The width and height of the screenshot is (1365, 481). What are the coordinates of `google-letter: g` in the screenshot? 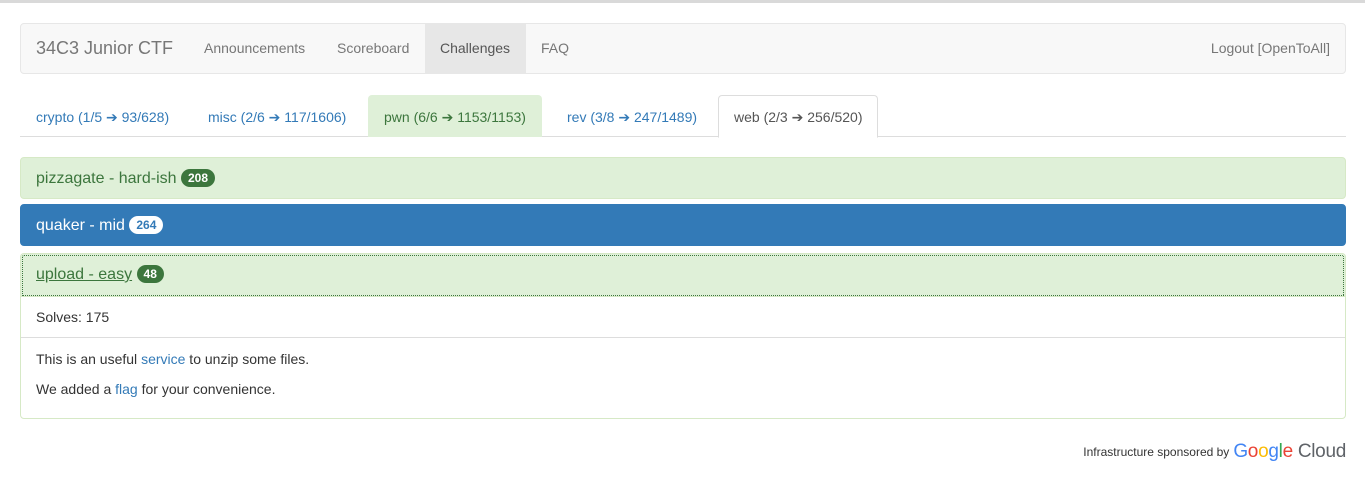 It's located at (1273, 451).